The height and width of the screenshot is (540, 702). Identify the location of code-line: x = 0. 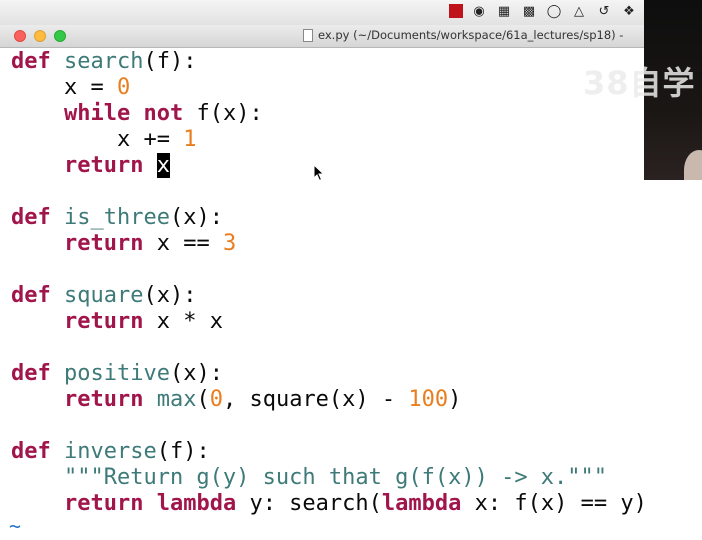
(70, 88).